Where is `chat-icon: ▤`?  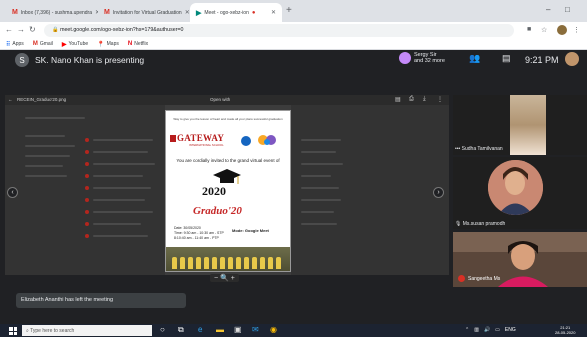 chat-icon: ▤ is located at coordinates (506, 58).